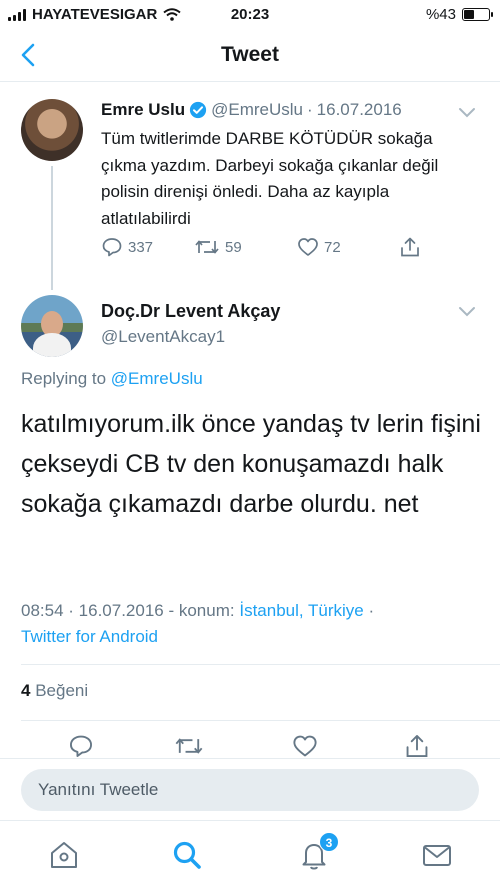 The height and width of the screenshot is (889, 500). I want to click on reply-count: 337, so click(141, 247).